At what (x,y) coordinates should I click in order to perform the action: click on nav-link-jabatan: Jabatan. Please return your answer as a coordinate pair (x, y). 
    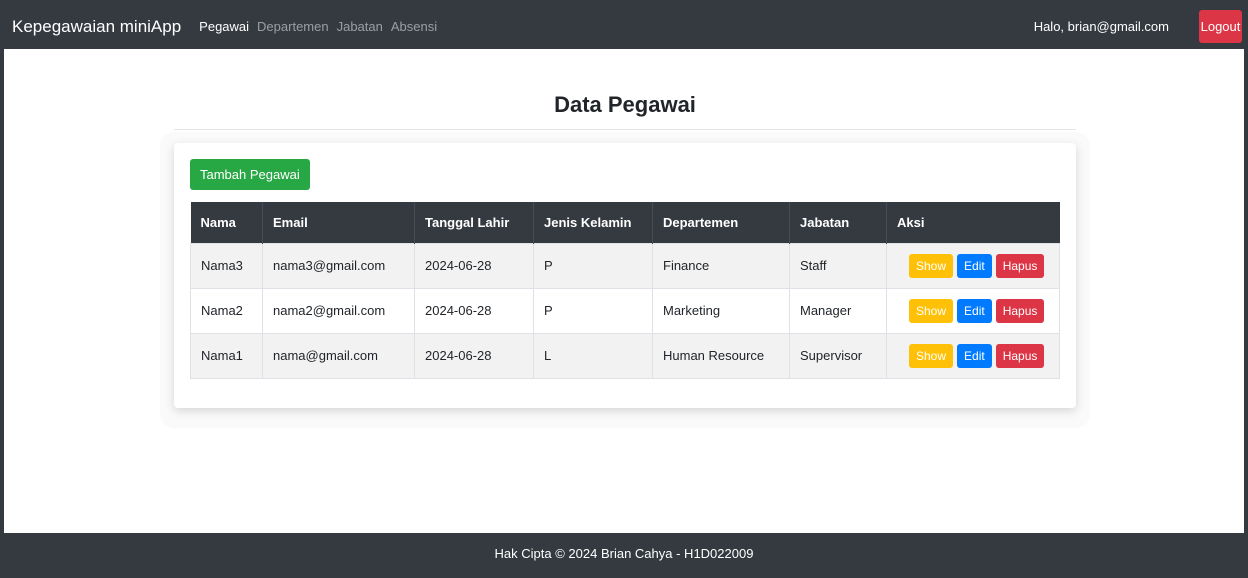
    Looking at the image, I should click on (360, 26).